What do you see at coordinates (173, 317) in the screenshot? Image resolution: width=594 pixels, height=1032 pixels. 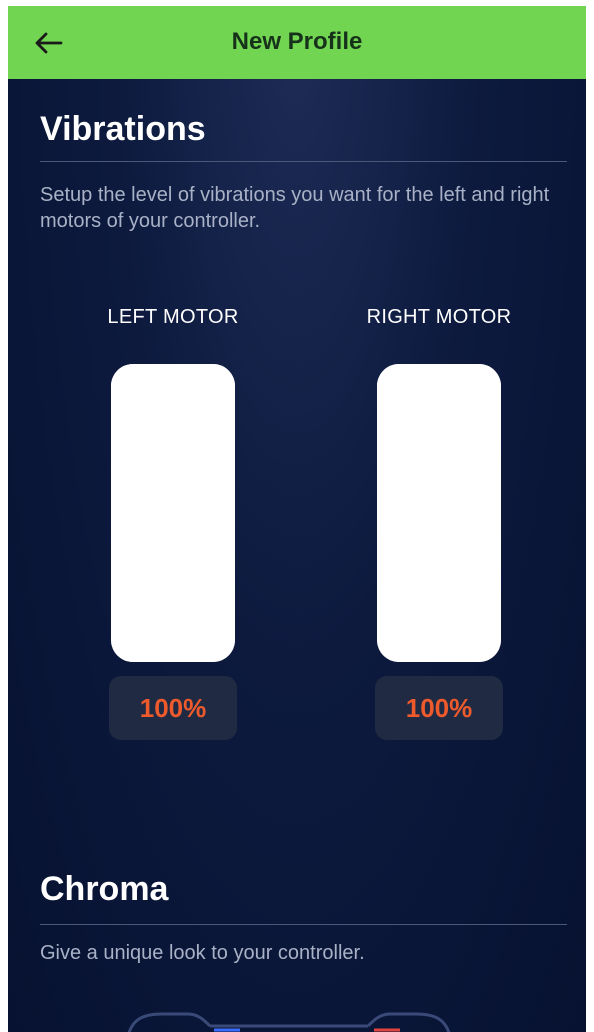 I see `left-motor-label: LEFT MOTOR` at bounding box center [173, 317].